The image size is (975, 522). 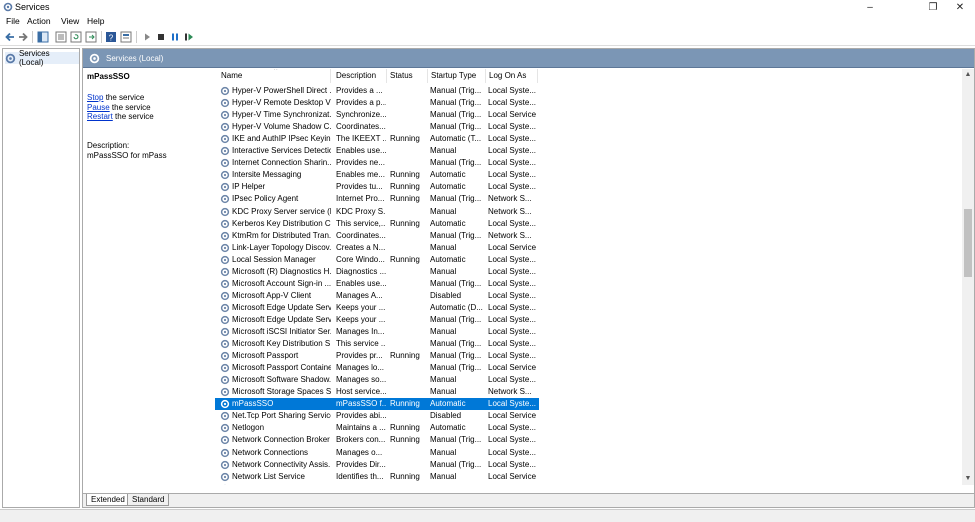 What do you see at coordinates (281, 368) in the screenshot?
I see `cell-name: Microsoft Passport Container` at bounding box center [281, 368].